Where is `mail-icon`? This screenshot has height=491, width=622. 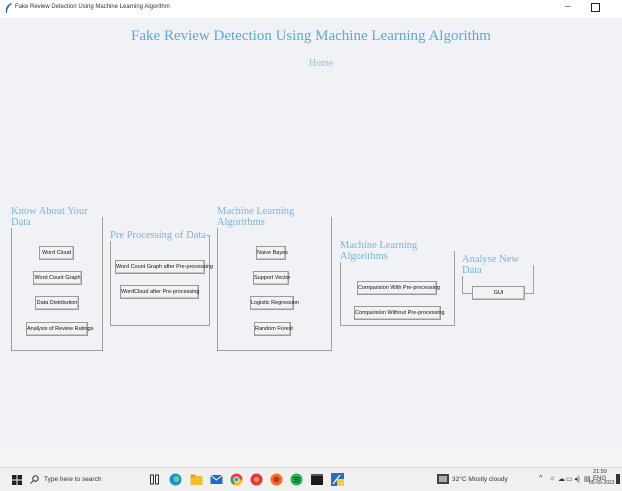 mail-icon is located at coordinates (216, 479).